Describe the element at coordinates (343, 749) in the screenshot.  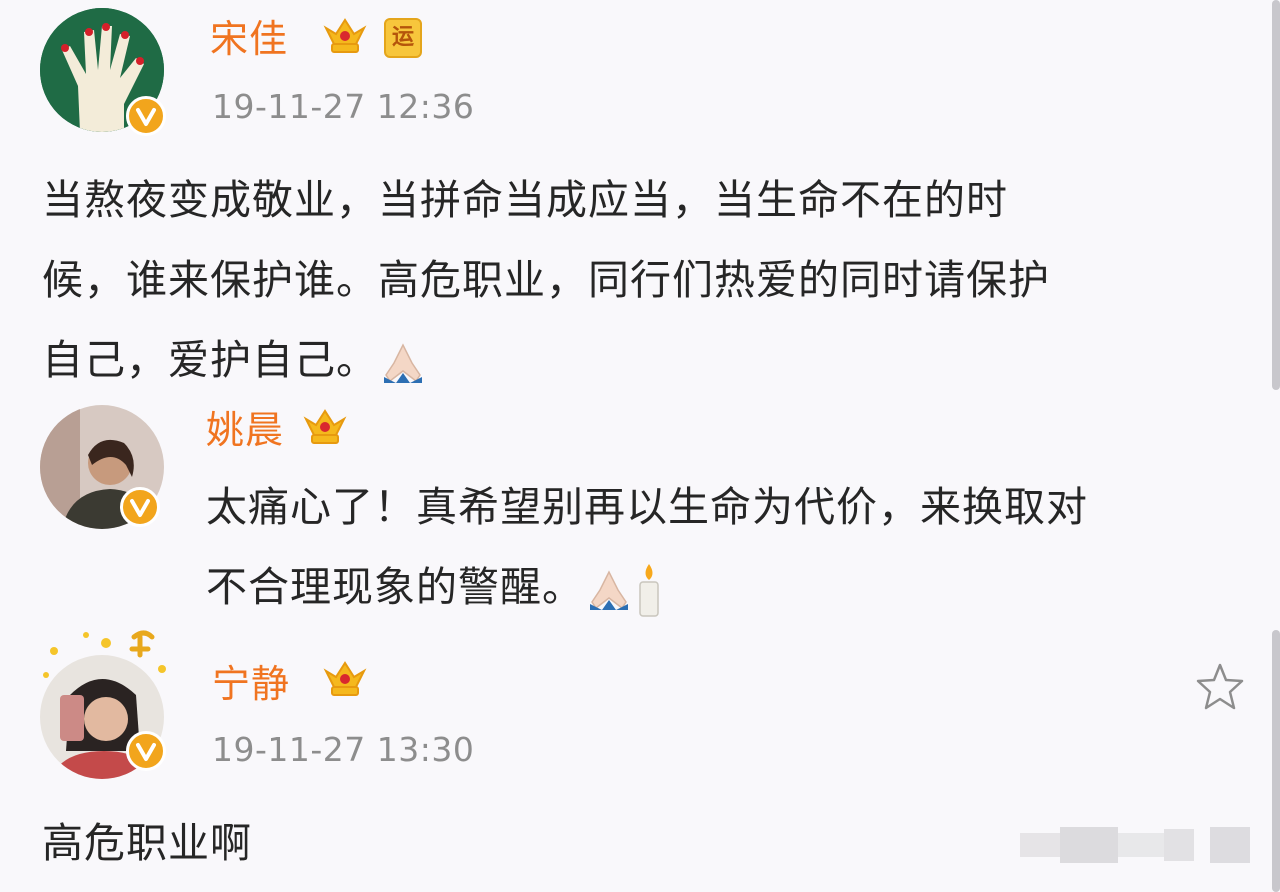
I see `post-time: 19-11-27 13:30` at that location.